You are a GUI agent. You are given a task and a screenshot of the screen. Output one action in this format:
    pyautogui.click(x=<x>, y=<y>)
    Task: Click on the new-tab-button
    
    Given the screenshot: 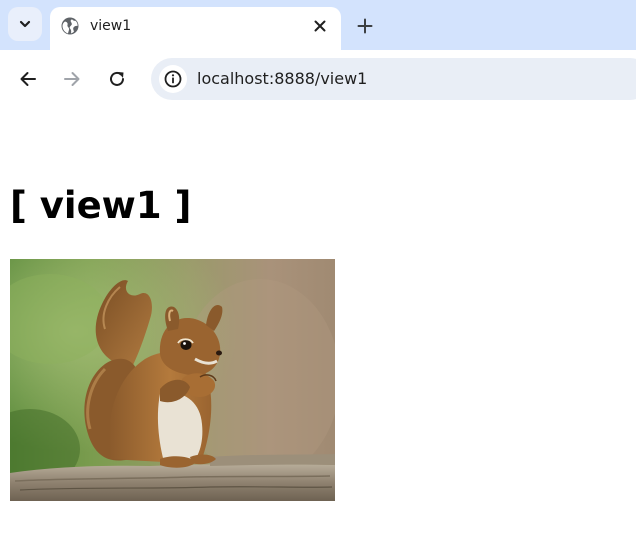 What is the action you would take?
    pyautogui.click(x=365, y=26)
    